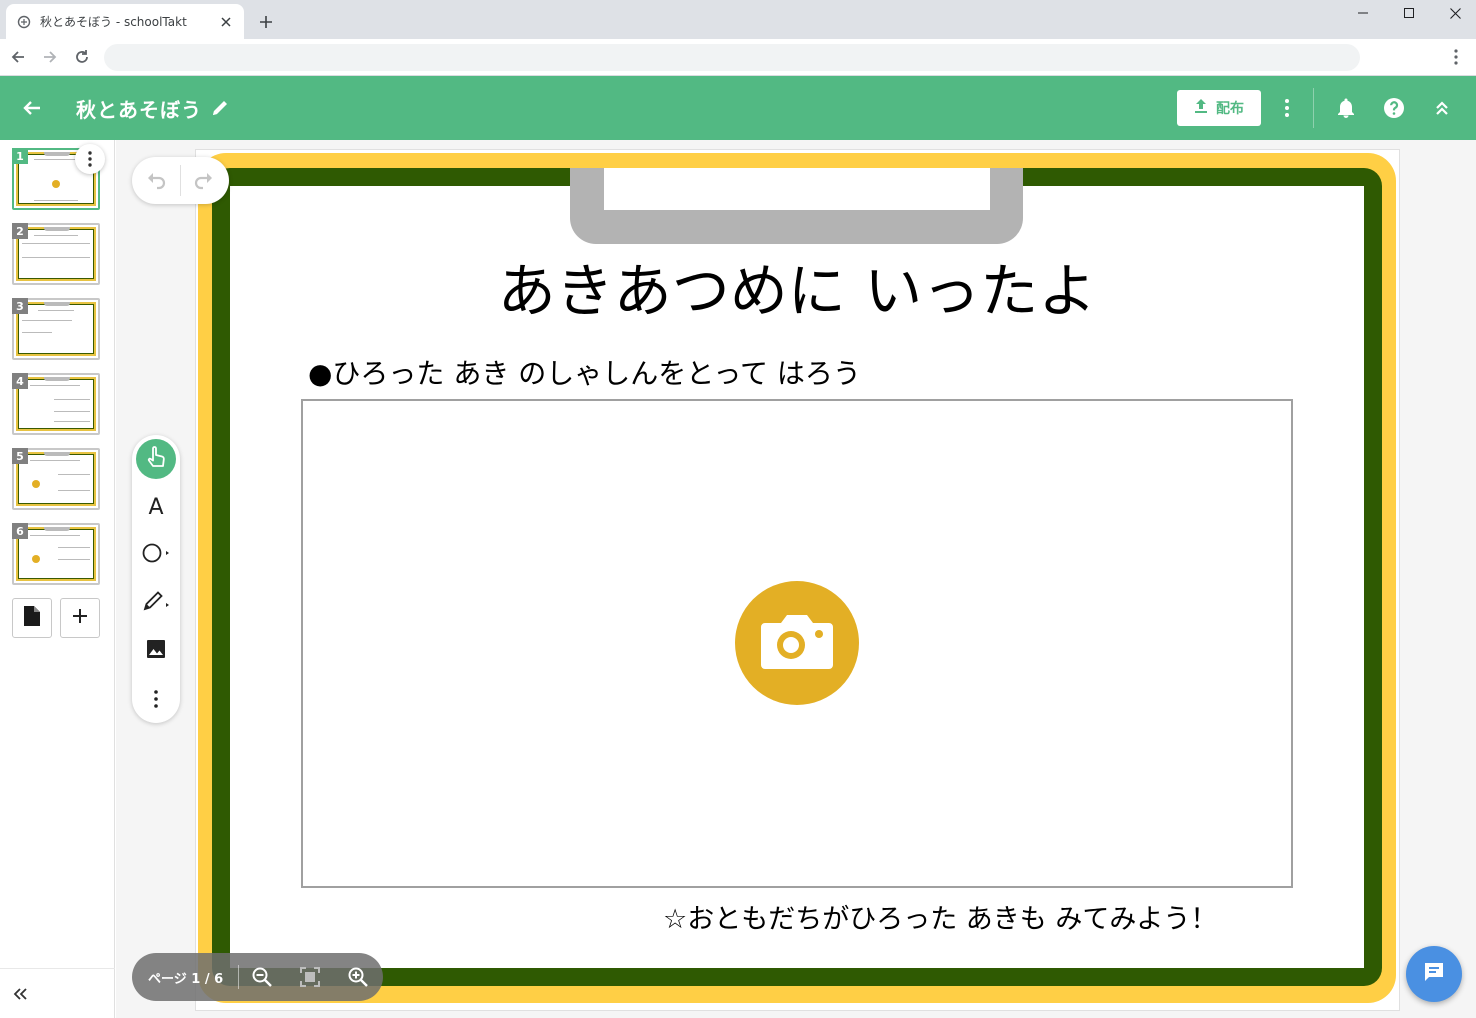  I want to click on zoom-controls: ページ 1 / 6, so click(257, 977).